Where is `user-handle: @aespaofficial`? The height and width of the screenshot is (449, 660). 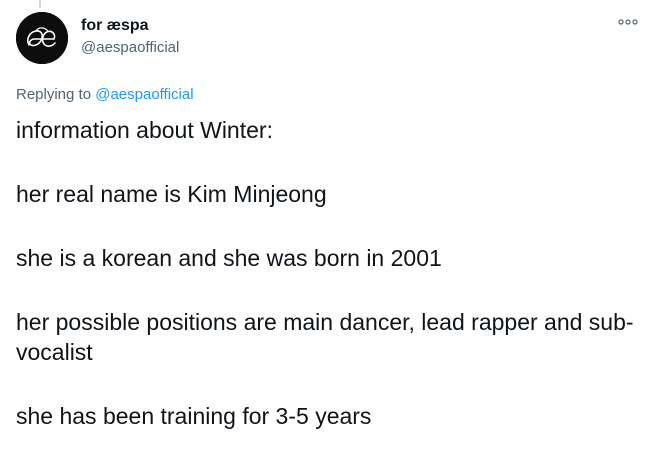 user-handle: @aespaofficial is located at coordinates (130, 48).